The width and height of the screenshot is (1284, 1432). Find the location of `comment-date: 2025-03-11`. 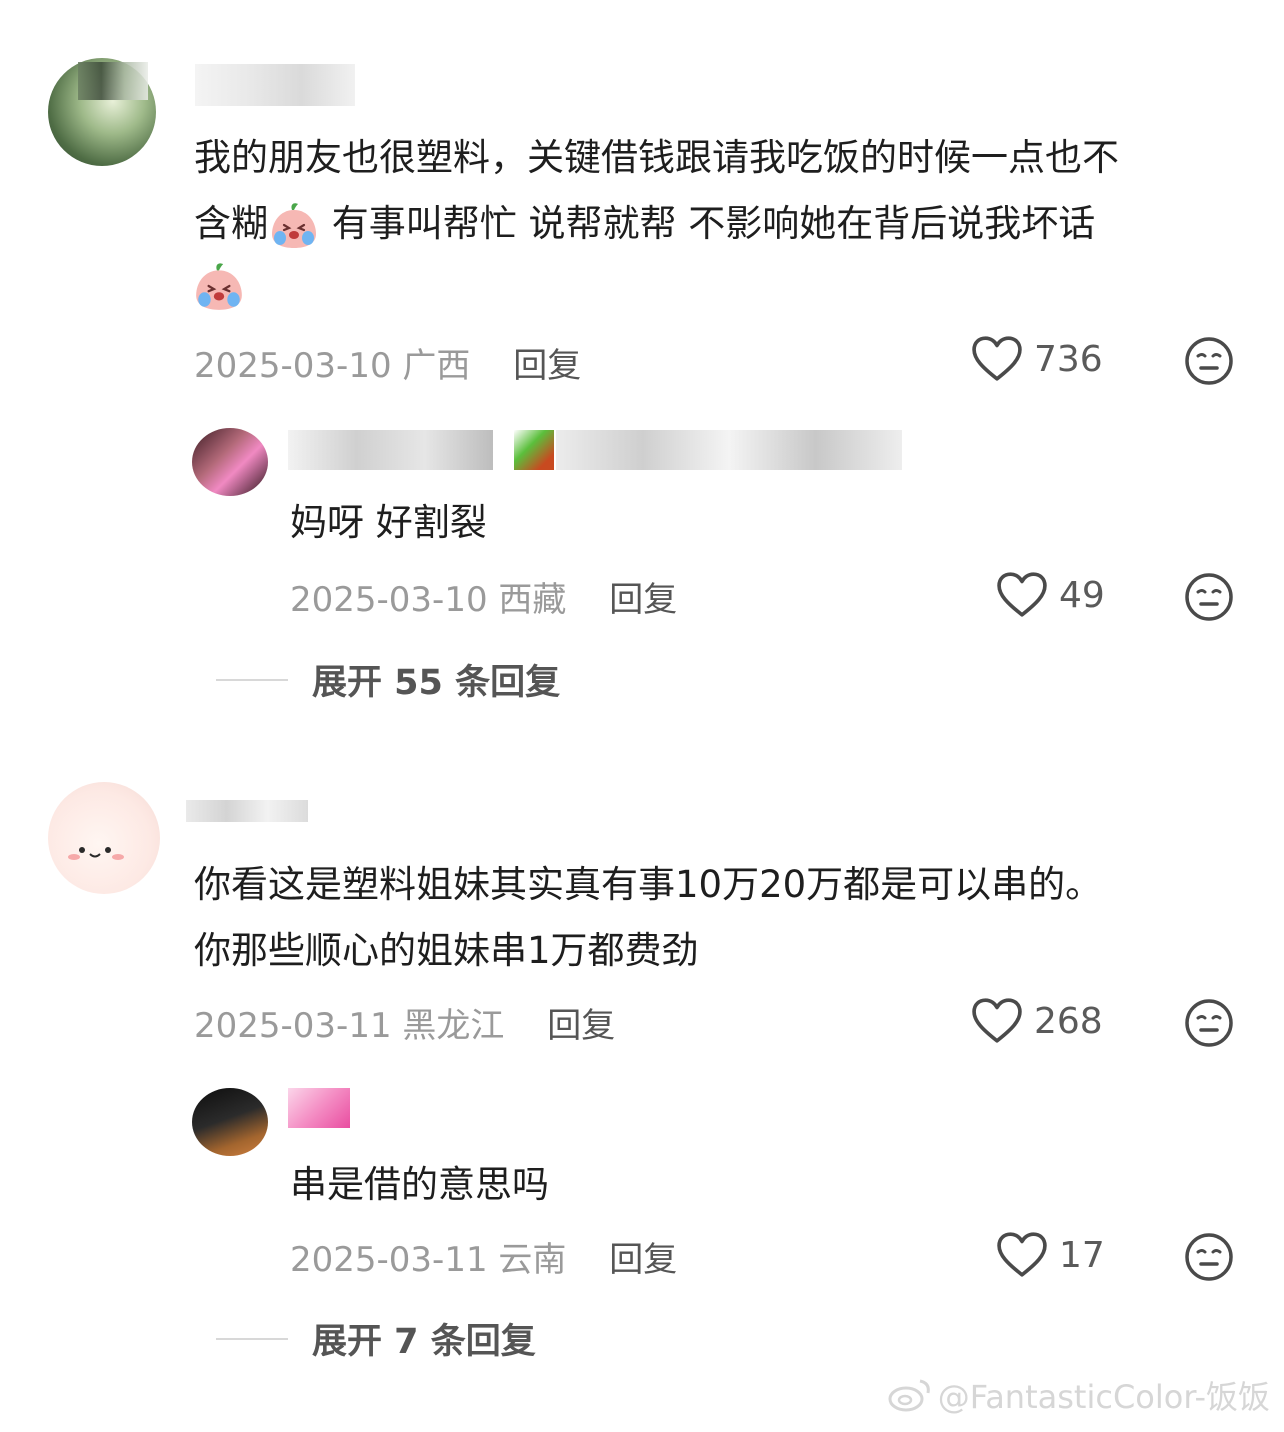

comment-date: 2025-03-11 is located at coordinates (293, 1026).